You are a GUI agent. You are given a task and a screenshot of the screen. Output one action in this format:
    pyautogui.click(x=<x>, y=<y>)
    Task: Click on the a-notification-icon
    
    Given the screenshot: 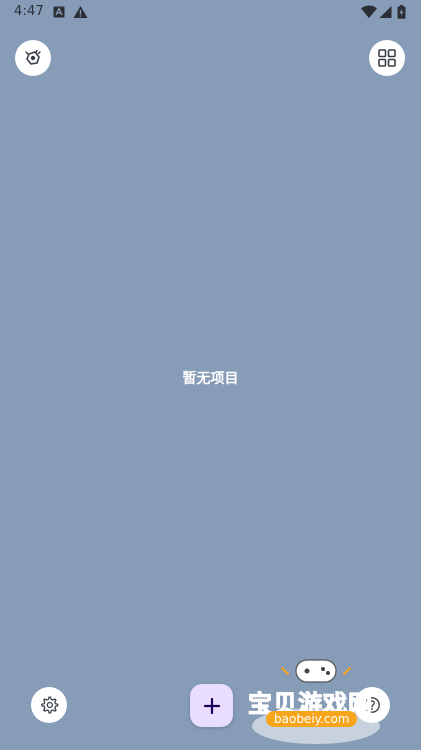 What is the action you would take?
    pyautogui.click(x=59, y=12)
    